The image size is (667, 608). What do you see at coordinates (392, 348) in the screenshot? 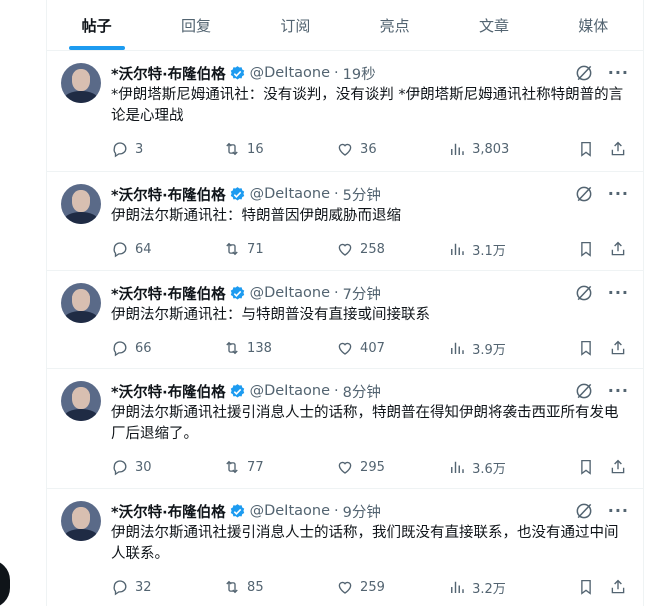
I see `like-button: 407` at bounding box center [392, 348].